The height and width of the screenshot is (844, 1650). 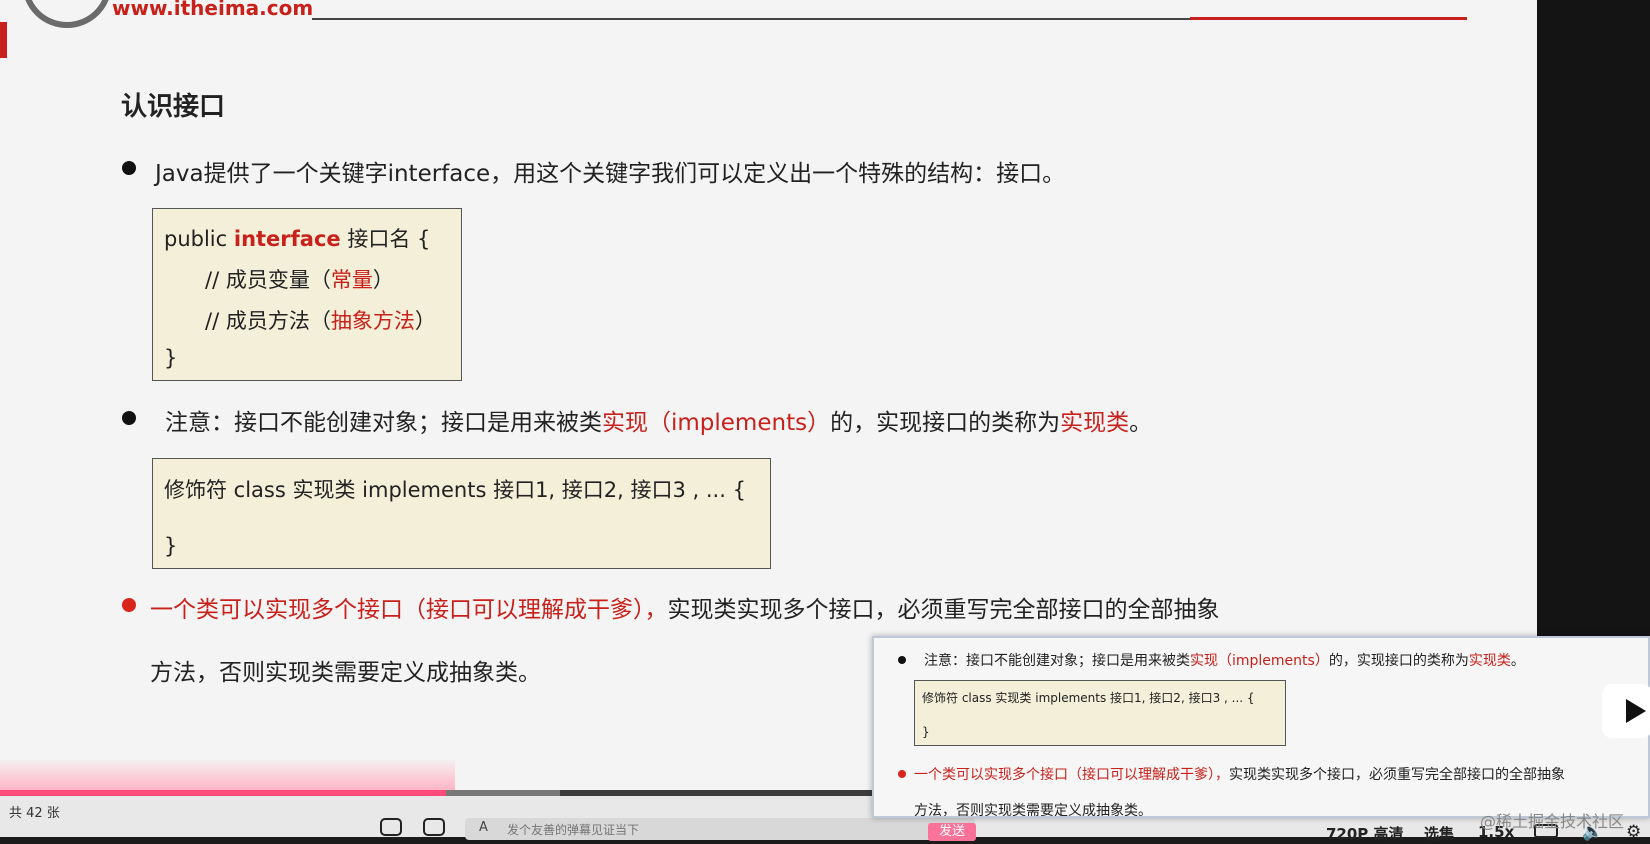 What do you see at coordinates (213, 10) in the screenshot?
I see `site-url: www.itheima.com` at bounding box center [213, 10].